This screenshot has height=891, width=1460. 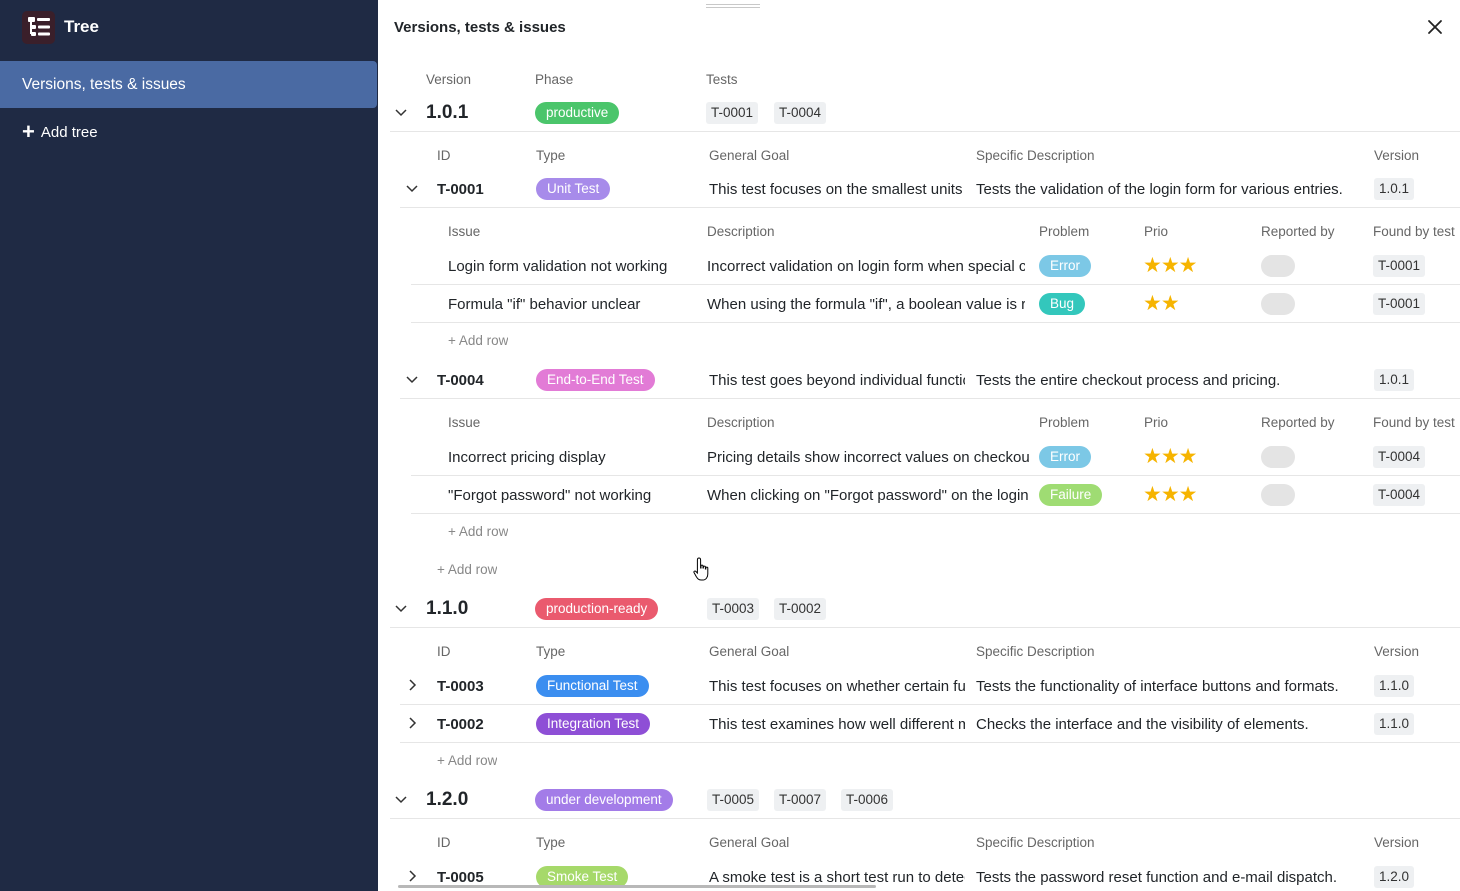 What do you see at coordinates (81, 26) in the screenshot?
I see `app-title: Tree` at bounding box center [81, 26].